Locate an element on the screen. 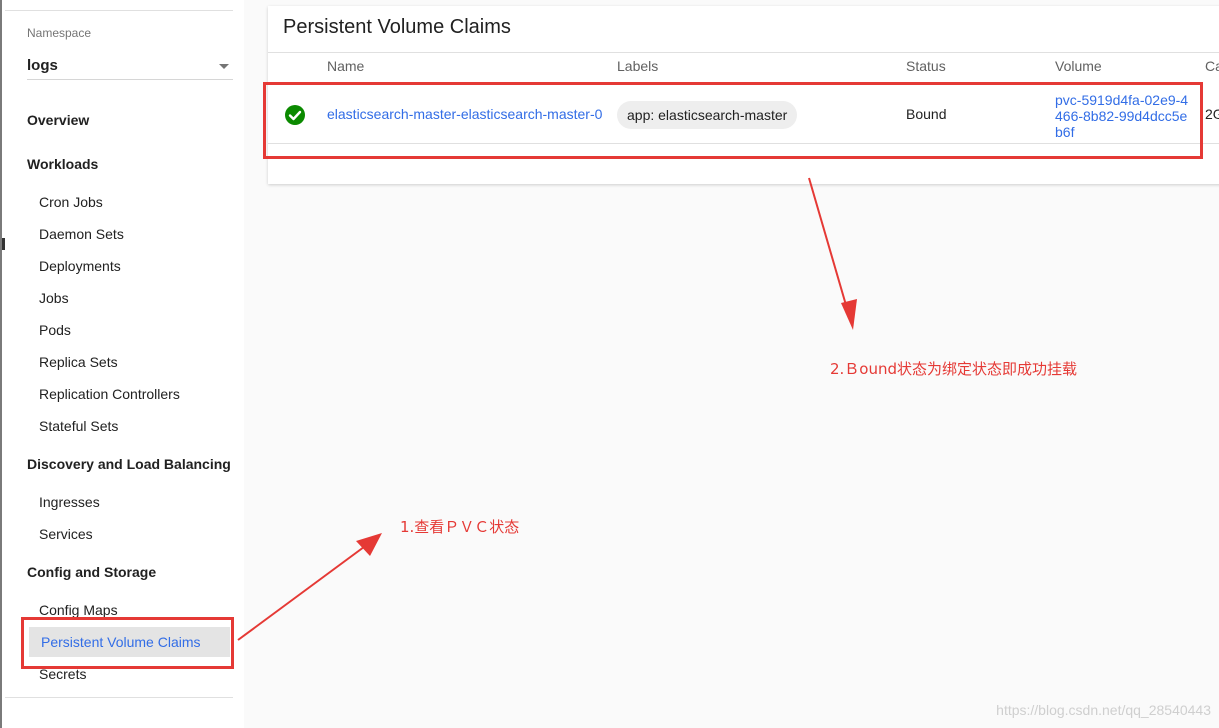 This screenshot has width=1219, height=728. nav-item-replica-sets: Replica Sets is located at coordinates (78, 362).